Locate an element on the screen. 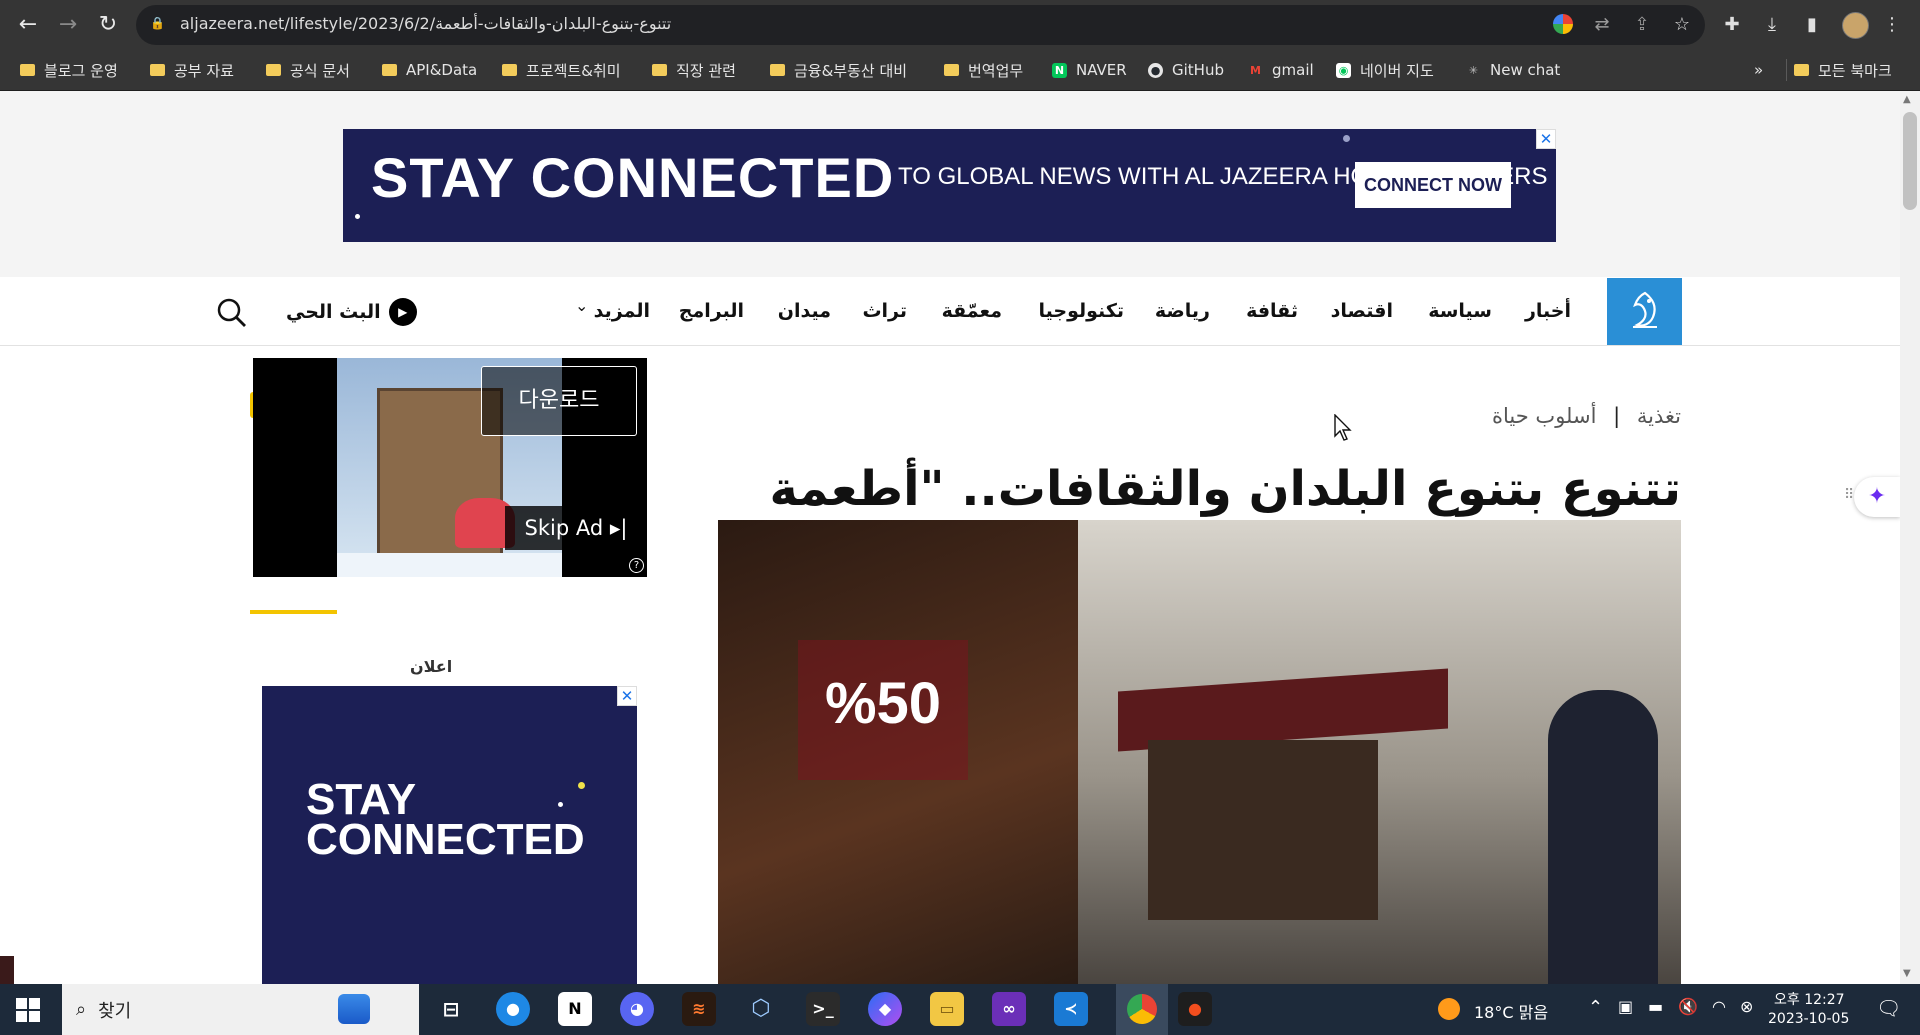  sidebar-banner-ad: STAY CONNECTED is located at coordinates (449, 835).